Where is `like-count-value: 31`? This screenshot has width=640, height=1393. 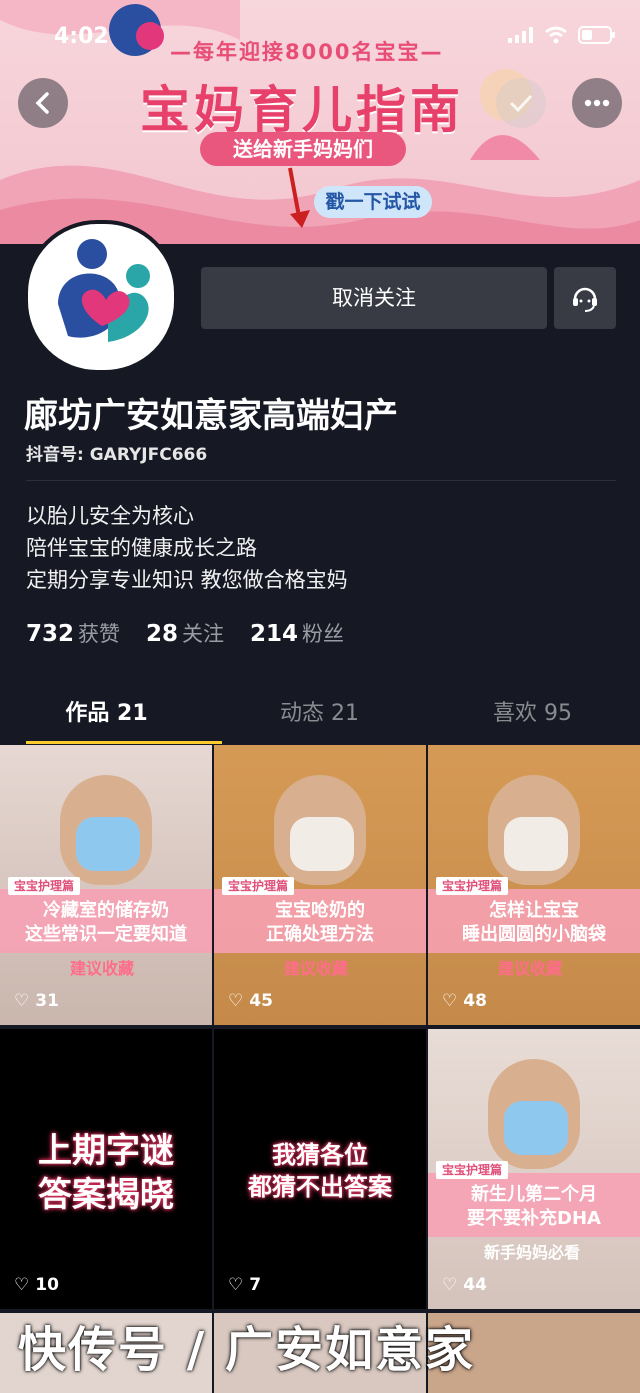
like-count-value: 31 is located at coordinates (47, 1001).